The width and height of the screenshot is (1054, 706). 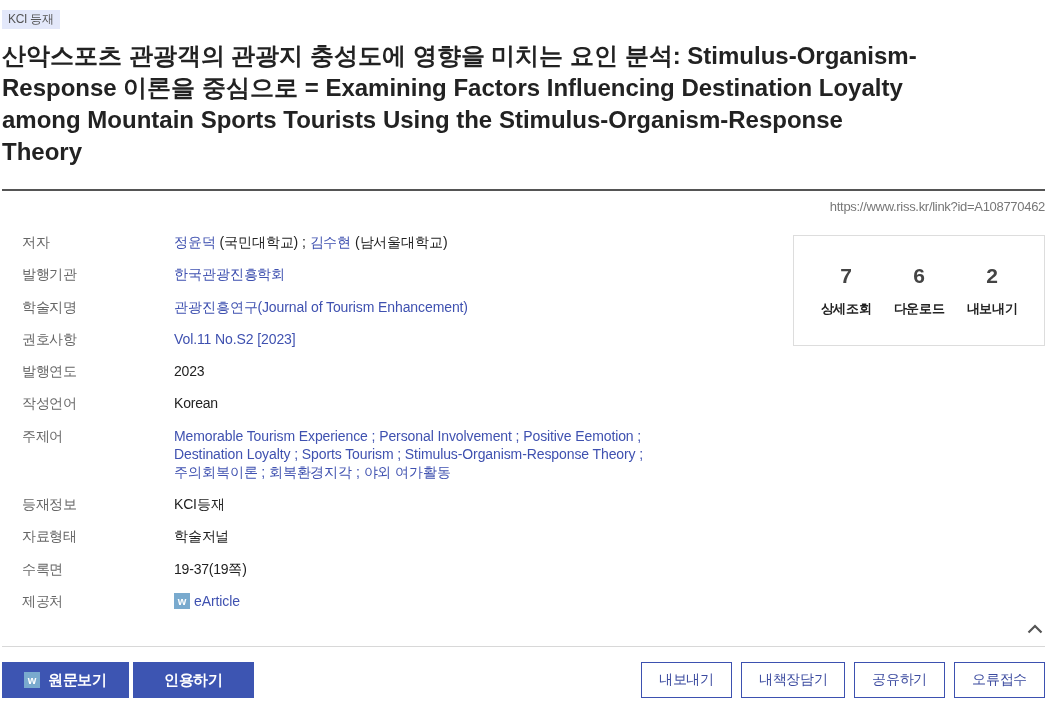 I want to click on keyword-link: Sports Tourism, so click(x=347, y=453).